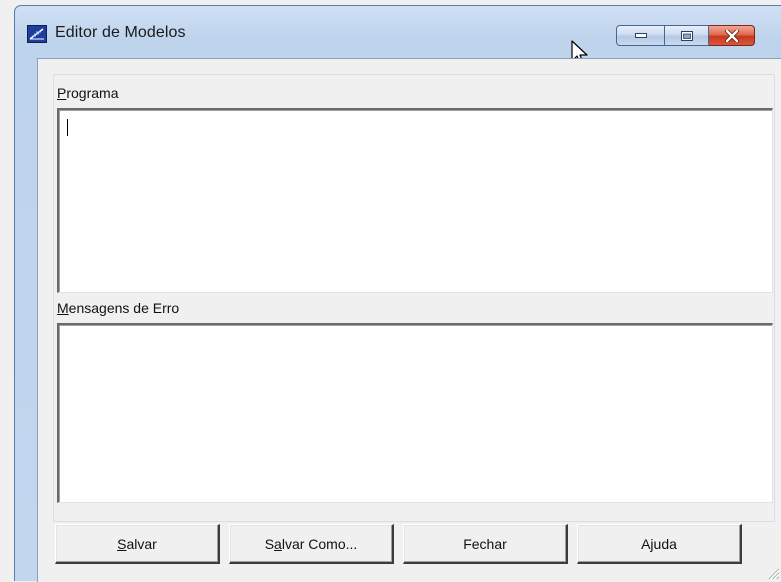 Image resolution: width=781 pixels, height=582 pixels. I want to click on close-window-button, so click(732, 35).